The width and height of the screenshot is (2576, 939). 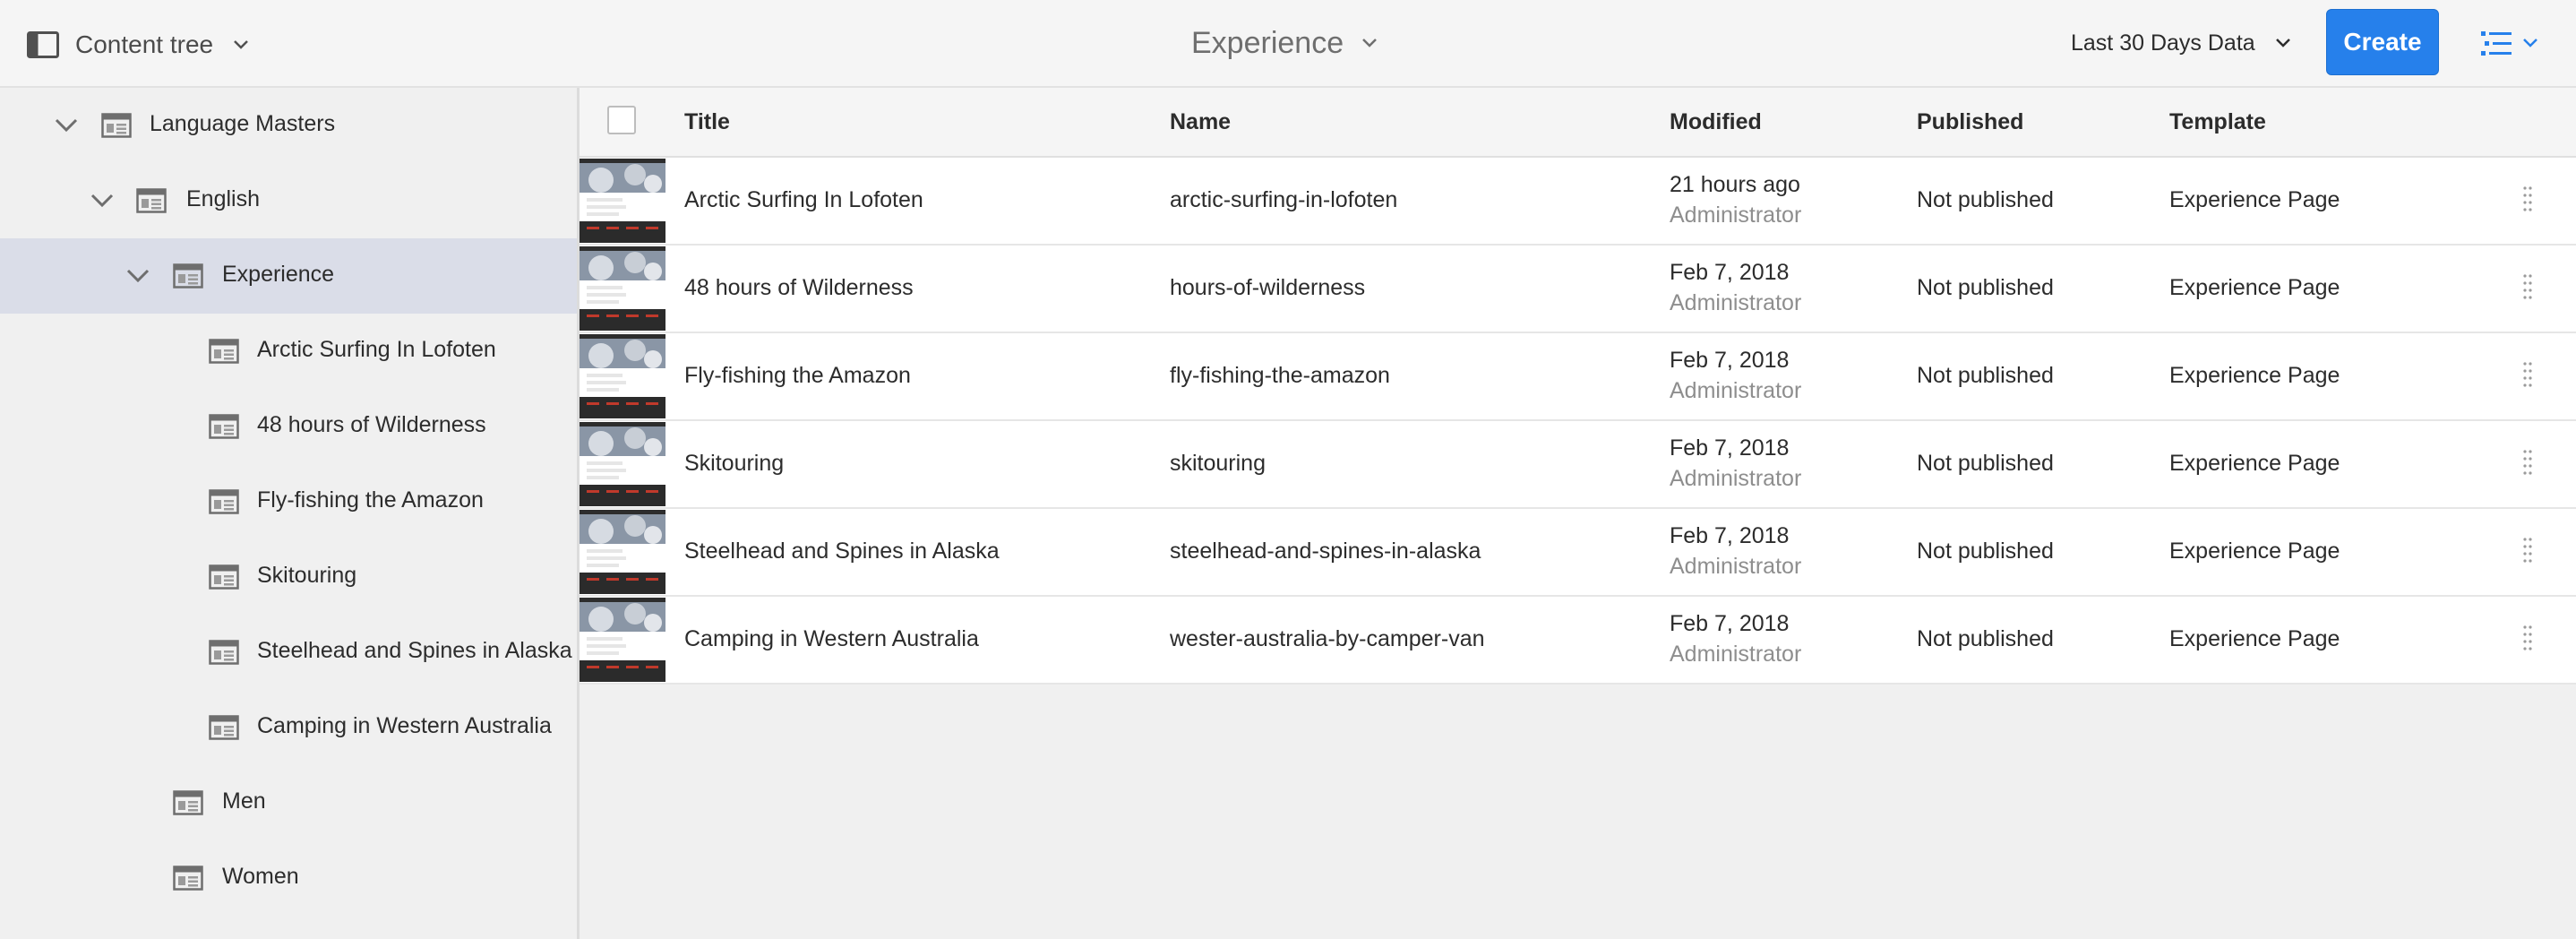 I want to click on cell-title: Skitouring, so click(x=734, y=463).